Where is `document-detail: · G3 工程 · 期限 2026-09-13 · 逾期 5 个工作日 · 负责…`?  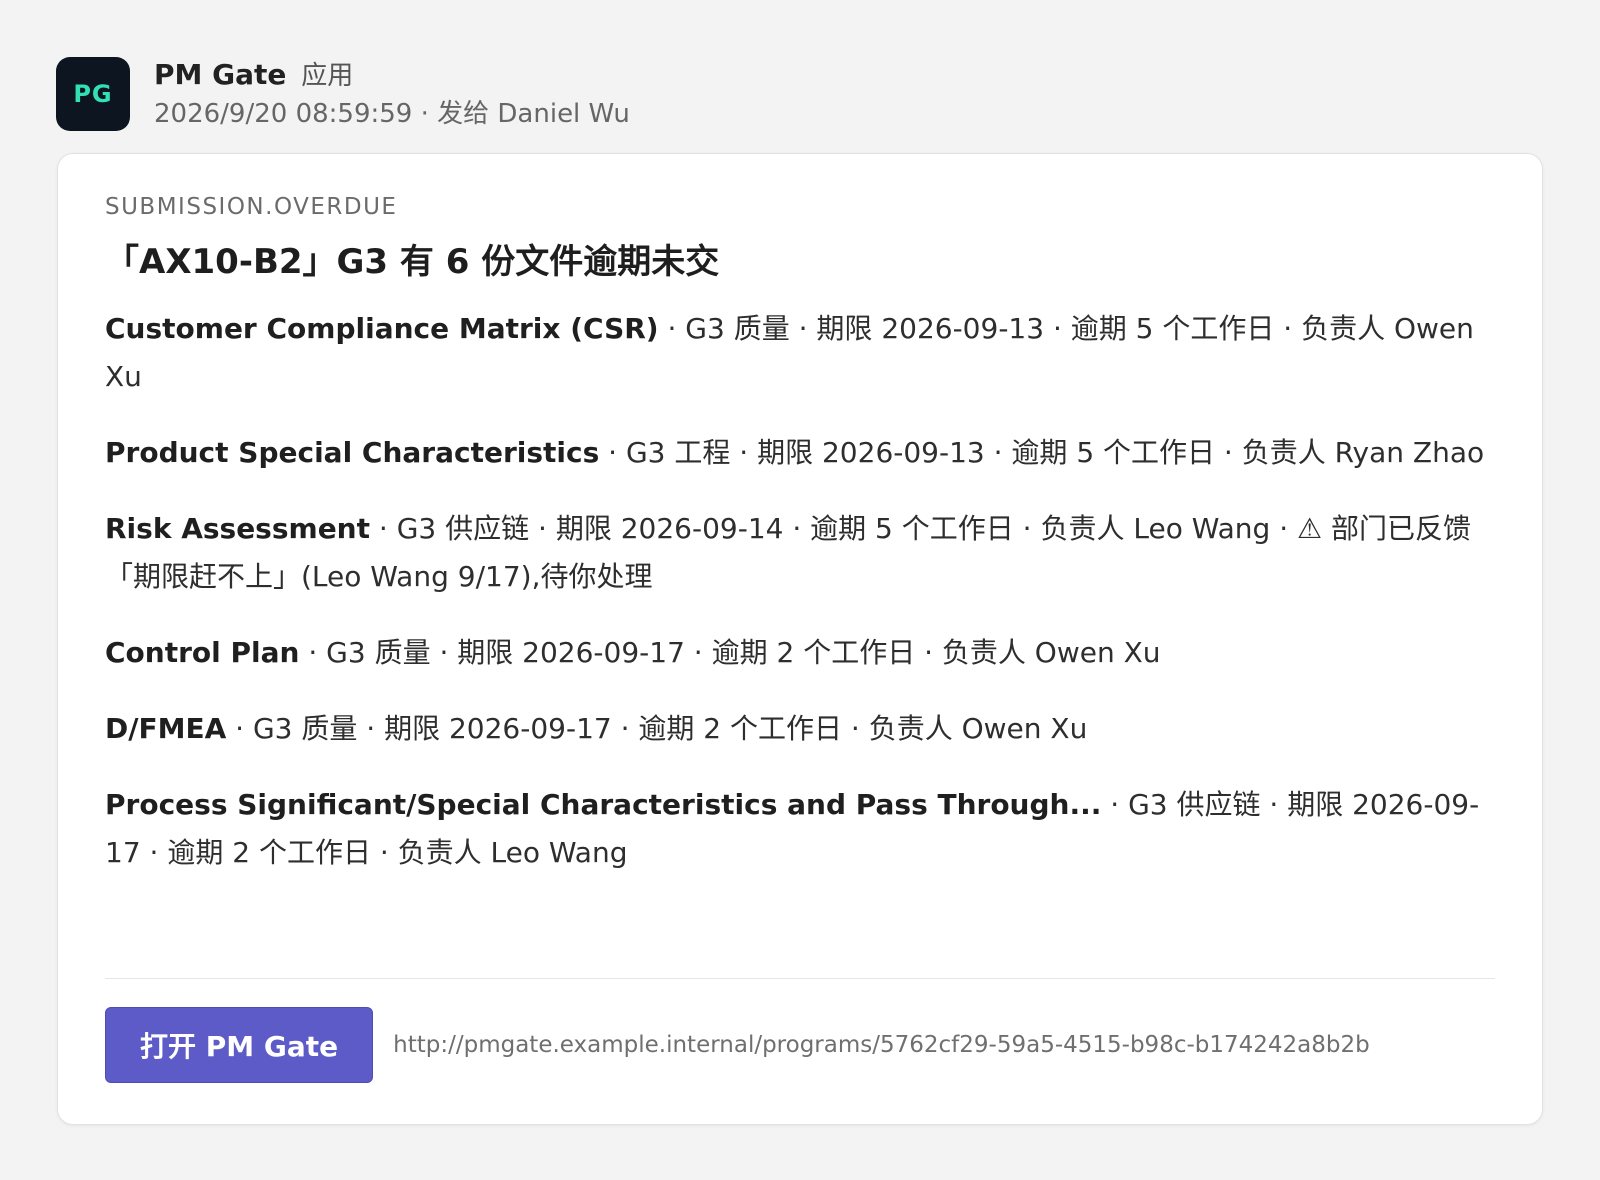
document-detail: · G3 工程 · 期限 2026-09-13 · 逾期 5 个工作日 · 负责… is located at coordinates (1042, 452).